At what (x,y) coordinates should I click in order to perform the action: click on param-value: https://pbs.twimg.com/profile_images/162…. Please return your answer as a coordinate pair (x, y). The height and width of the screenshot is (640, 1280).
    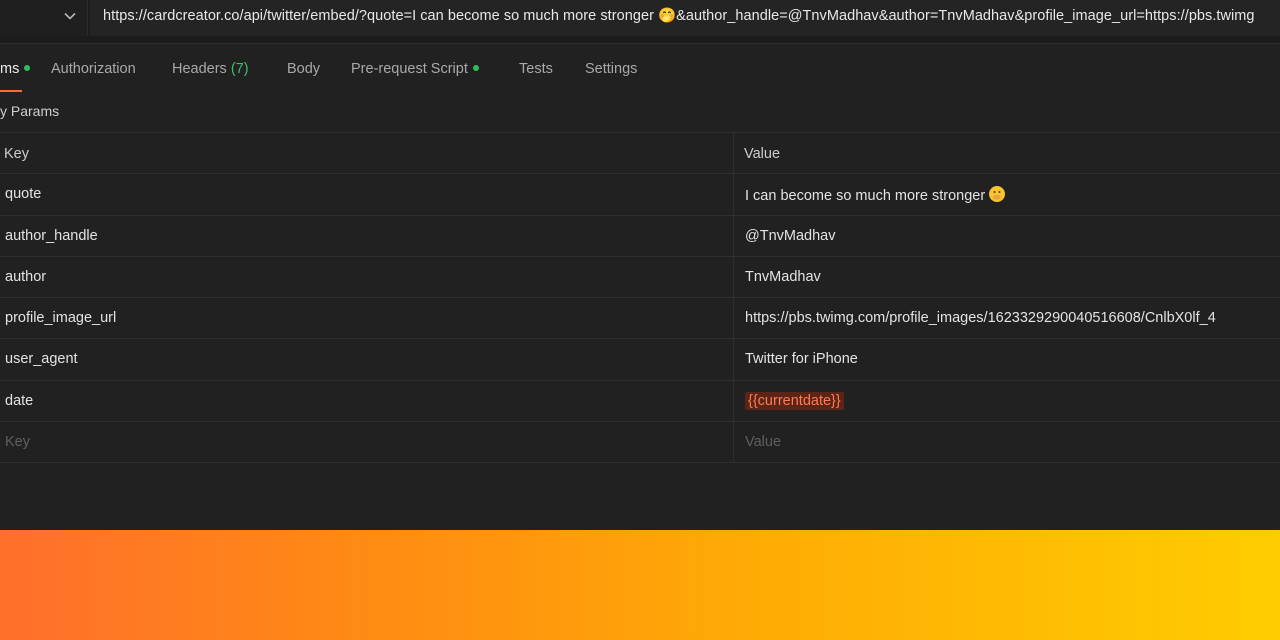
    Looking at the image, I should click on (980, 318).